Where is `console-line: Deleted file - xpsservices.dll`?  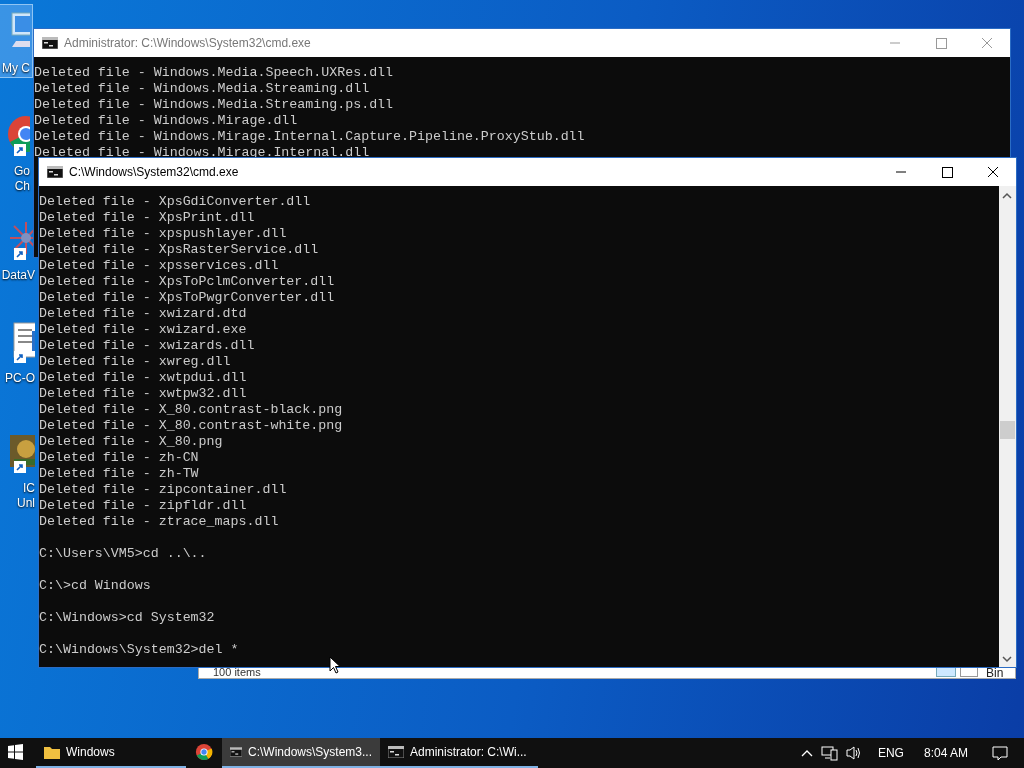
console-line: Deleted file - xpsservices.dll is located at coordinates (159, 266).